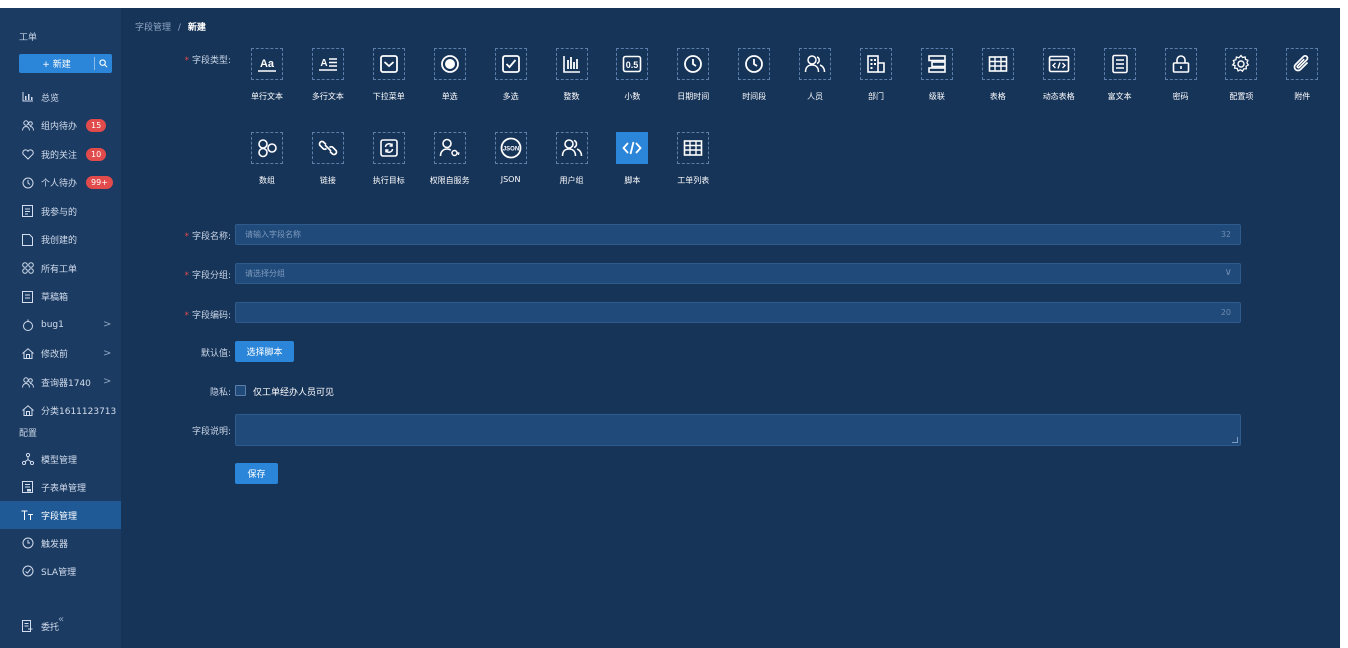 This screenshot has width=1348, height=648. I want to click on field-type-option: A 多行文本, so click(328, 86).